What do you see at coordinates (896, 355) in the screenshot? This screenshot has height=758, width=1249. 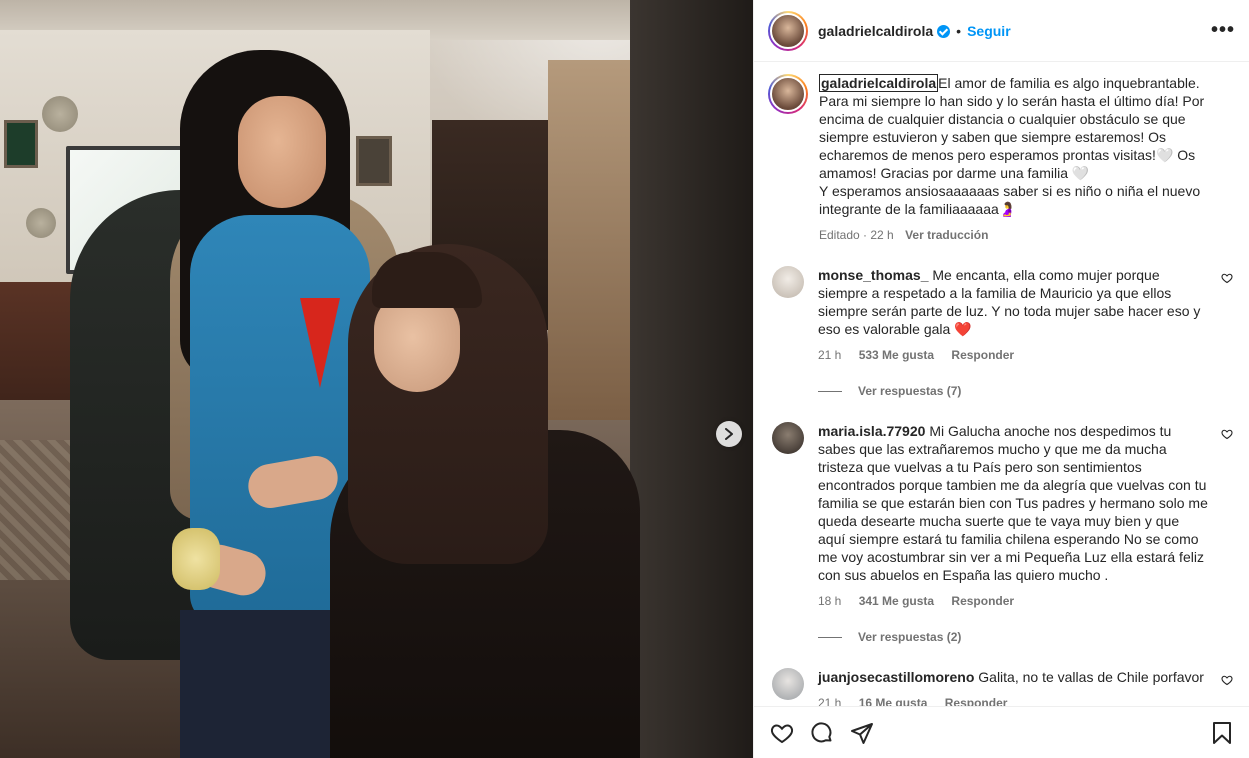 I see `comment-likes: 533 Me gusta` at bounding box center [896, 355].